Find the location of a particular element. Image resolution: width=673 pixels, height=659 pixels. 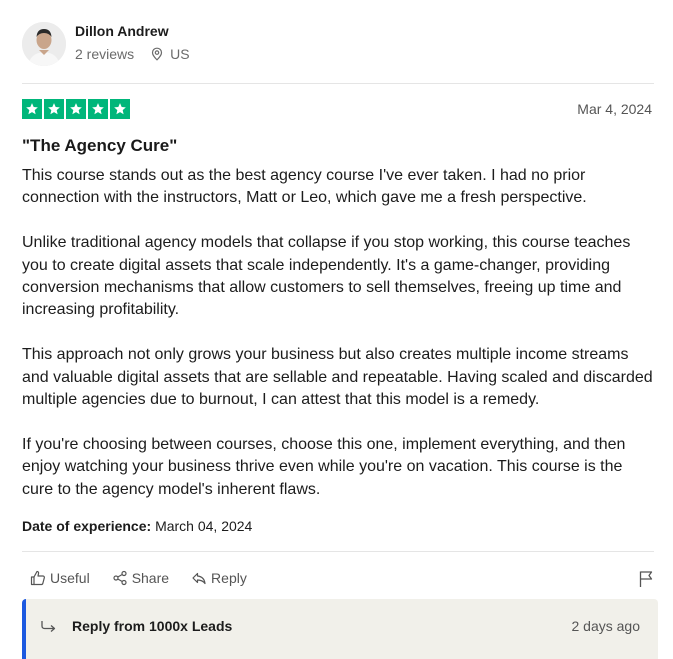

star-rating is located at coordinates (338, 109).